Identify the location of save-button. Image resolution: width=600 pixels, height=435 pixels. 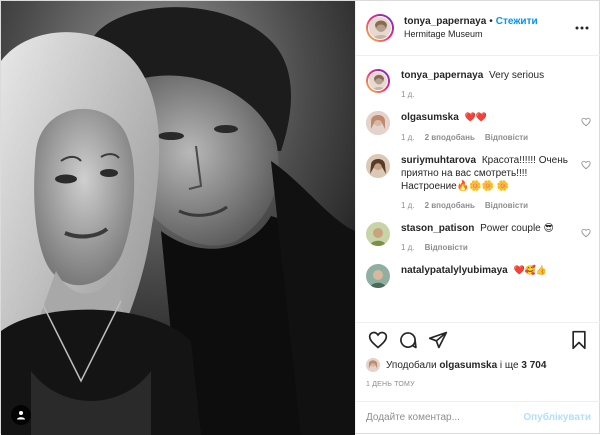
(579, 340).